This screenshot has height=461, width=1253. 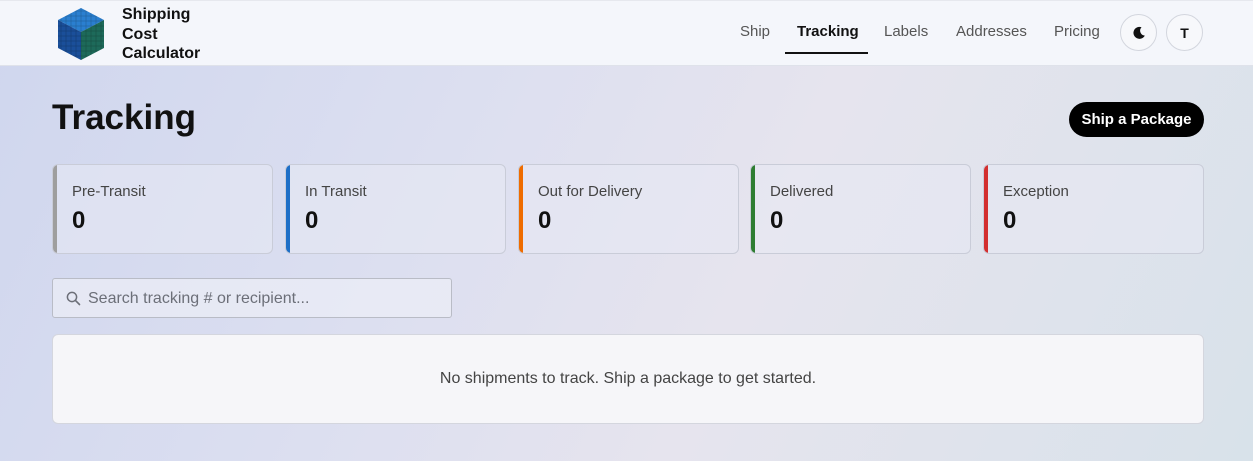 What do you see at coordinates (162, 209) in the screenshot?
I see `stat-card-pre-transit: Pre-Transit 0` at bounding box center [162, 209].